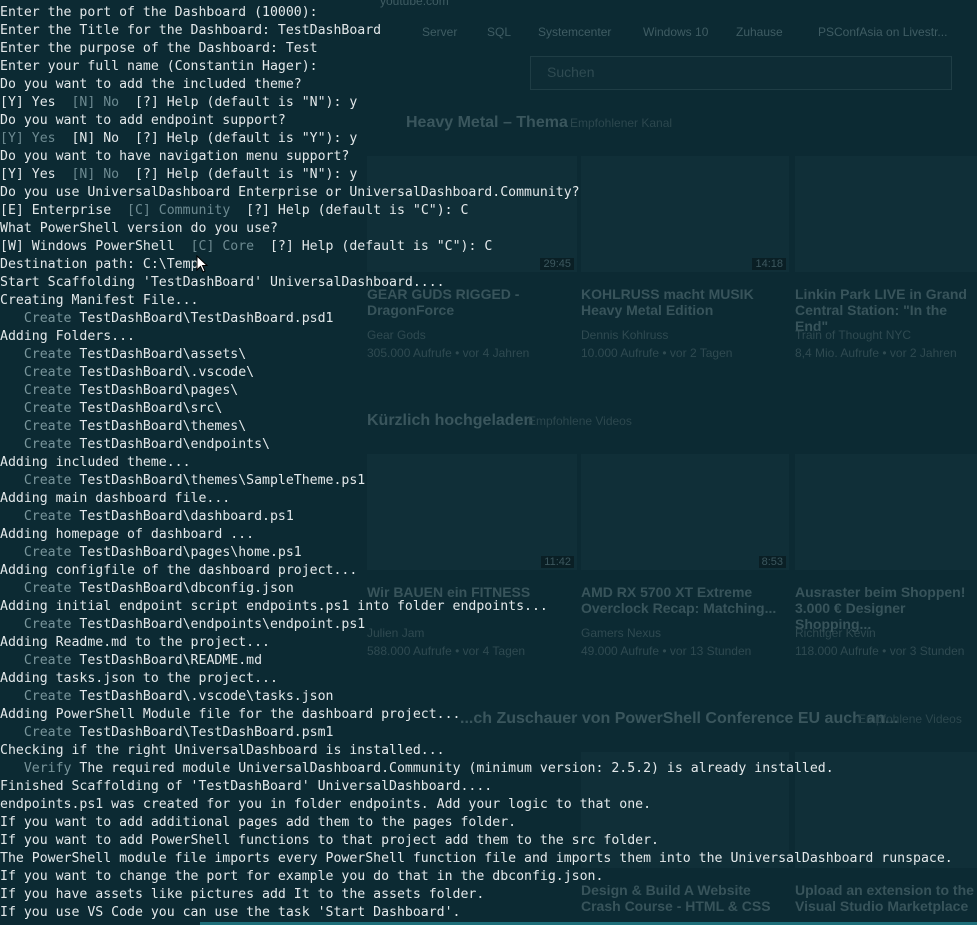 Image resolution: width=977 pixels, height=925 pixels. What do you see at coordinates (147, 408) in the screenshot?
I see `console-text: TestDashBoard\src\` at bounding box center [147, 408].